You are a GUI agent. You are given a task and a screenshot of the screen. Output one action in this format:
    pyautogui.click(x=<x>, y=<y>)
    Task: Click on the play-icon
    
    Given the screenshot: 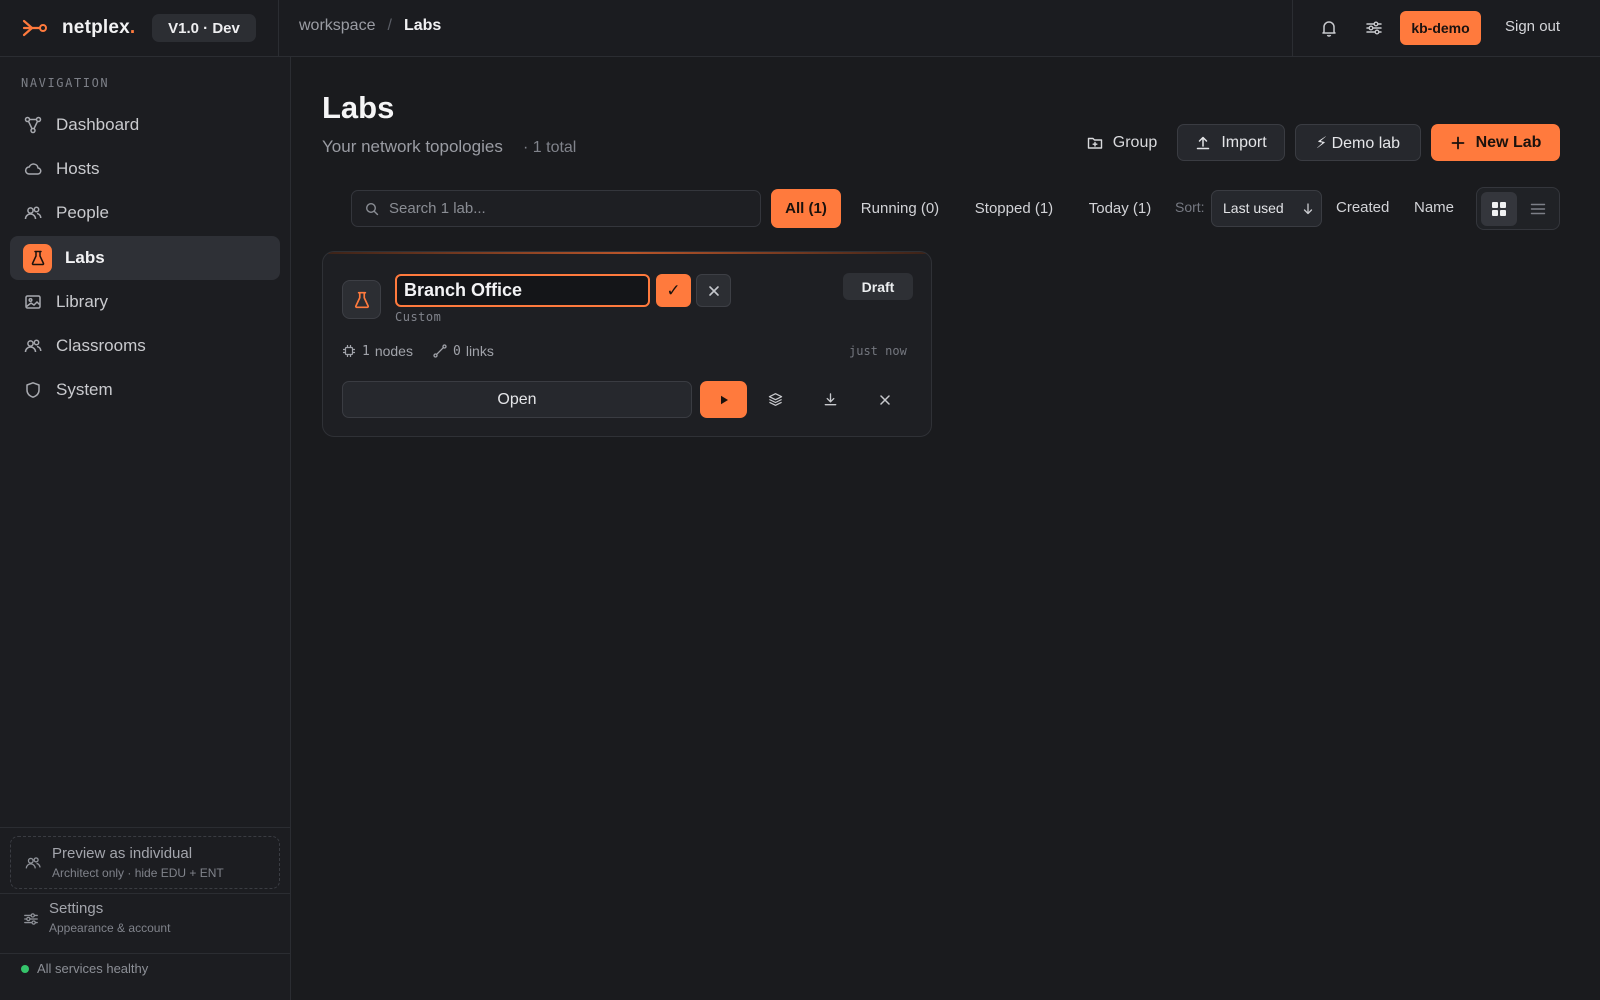 What is the action you would take?
    pyautogui.click(x=724, y=399)
    